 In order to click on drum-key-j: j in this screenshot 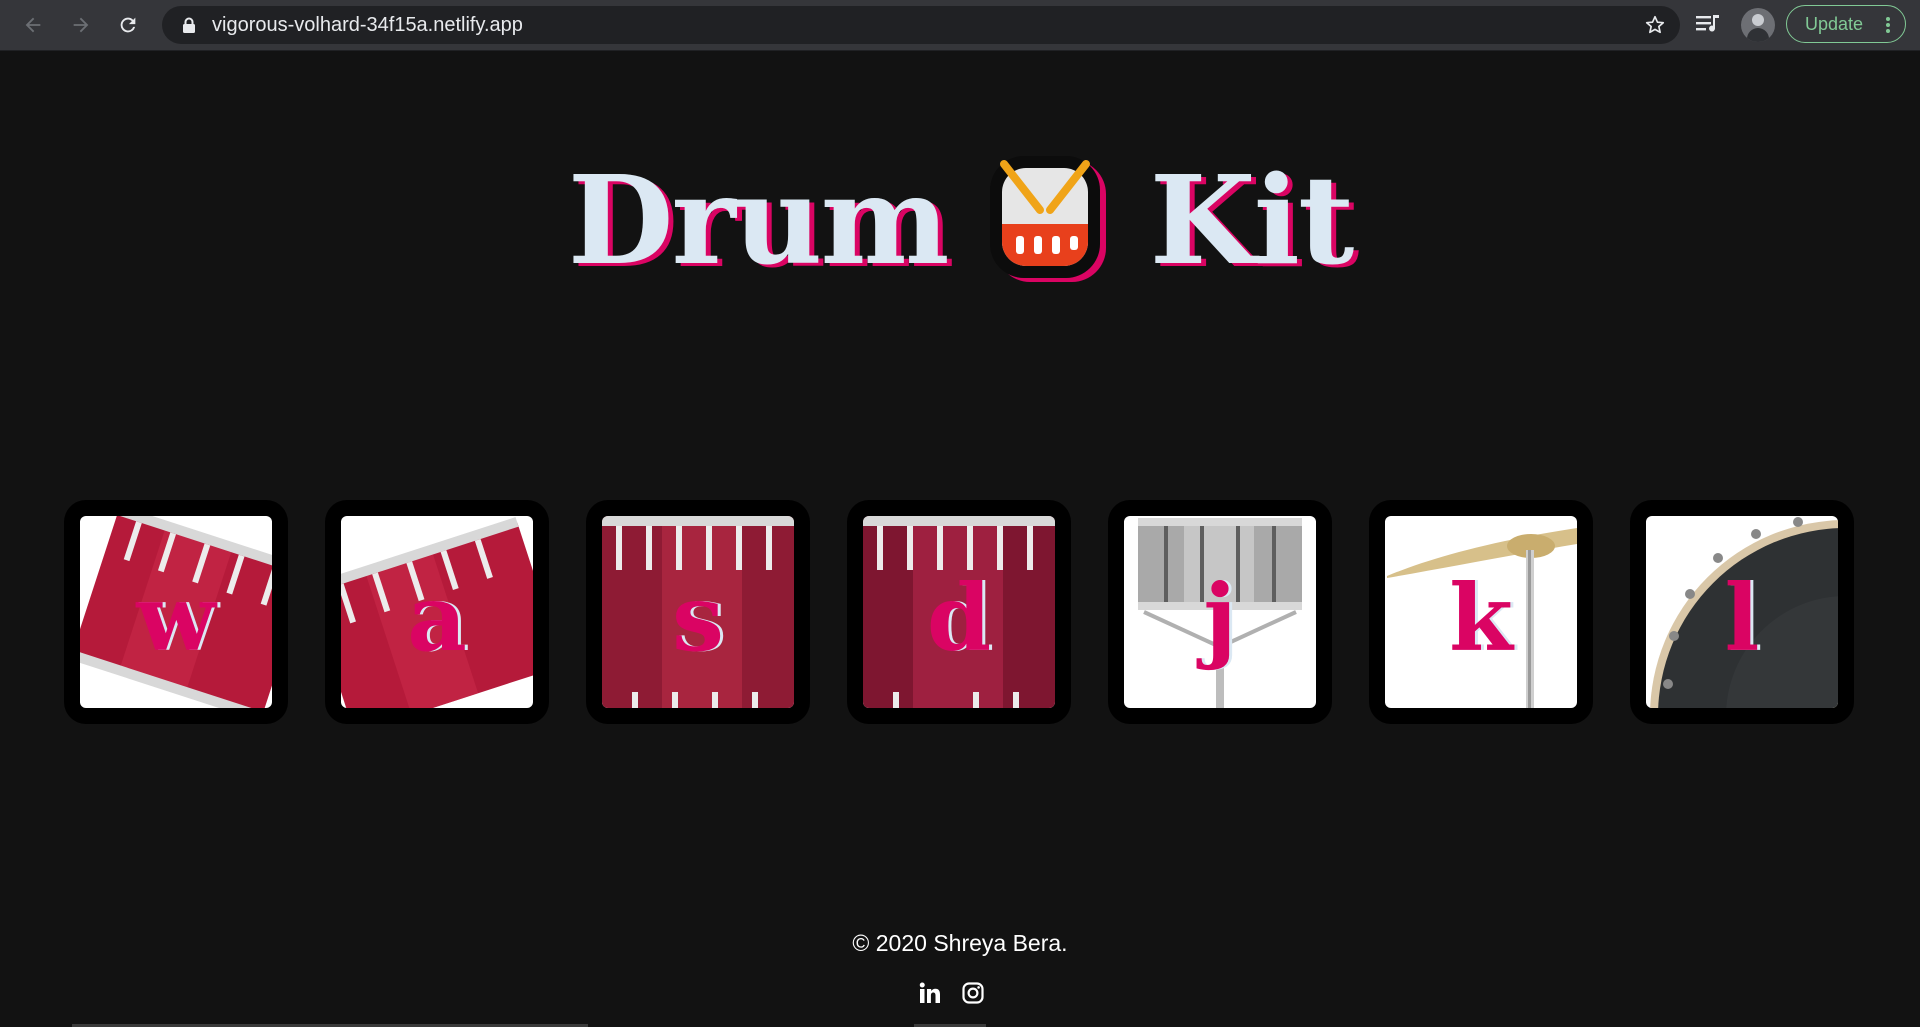, I will do `click(1220, 612)`.